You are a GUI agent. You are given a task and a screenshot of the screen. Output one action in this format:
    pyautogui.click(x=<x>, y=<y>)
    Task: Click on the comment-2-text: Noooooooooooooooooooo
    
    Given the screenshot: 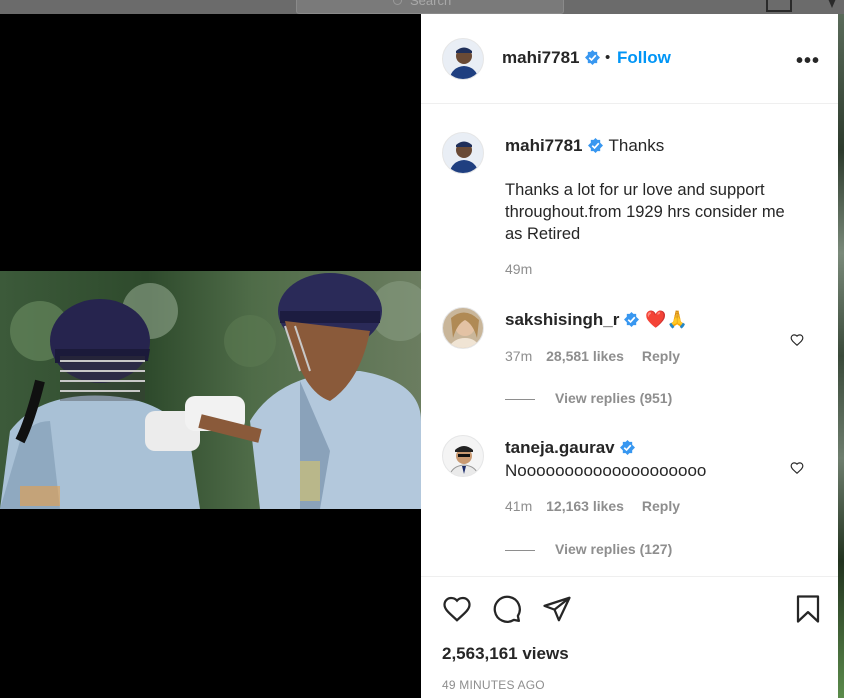 What is the action you would take?
    pyautogui.click(x=606, y=470)
    